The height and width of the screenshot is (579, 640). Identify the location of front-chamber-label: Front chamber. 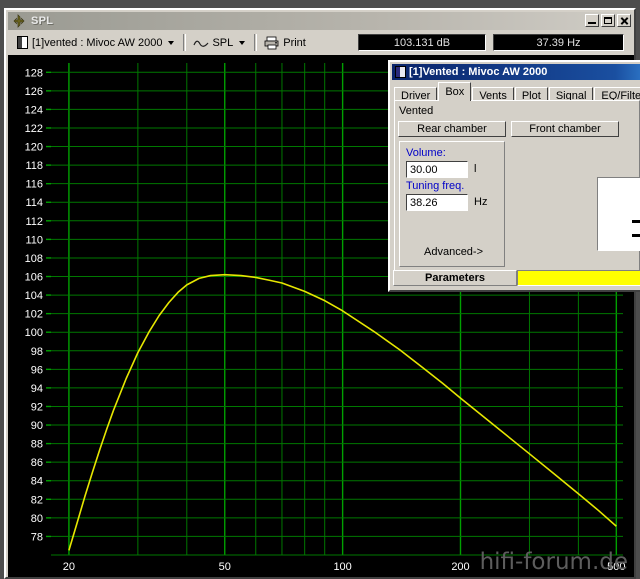
(565, 129).